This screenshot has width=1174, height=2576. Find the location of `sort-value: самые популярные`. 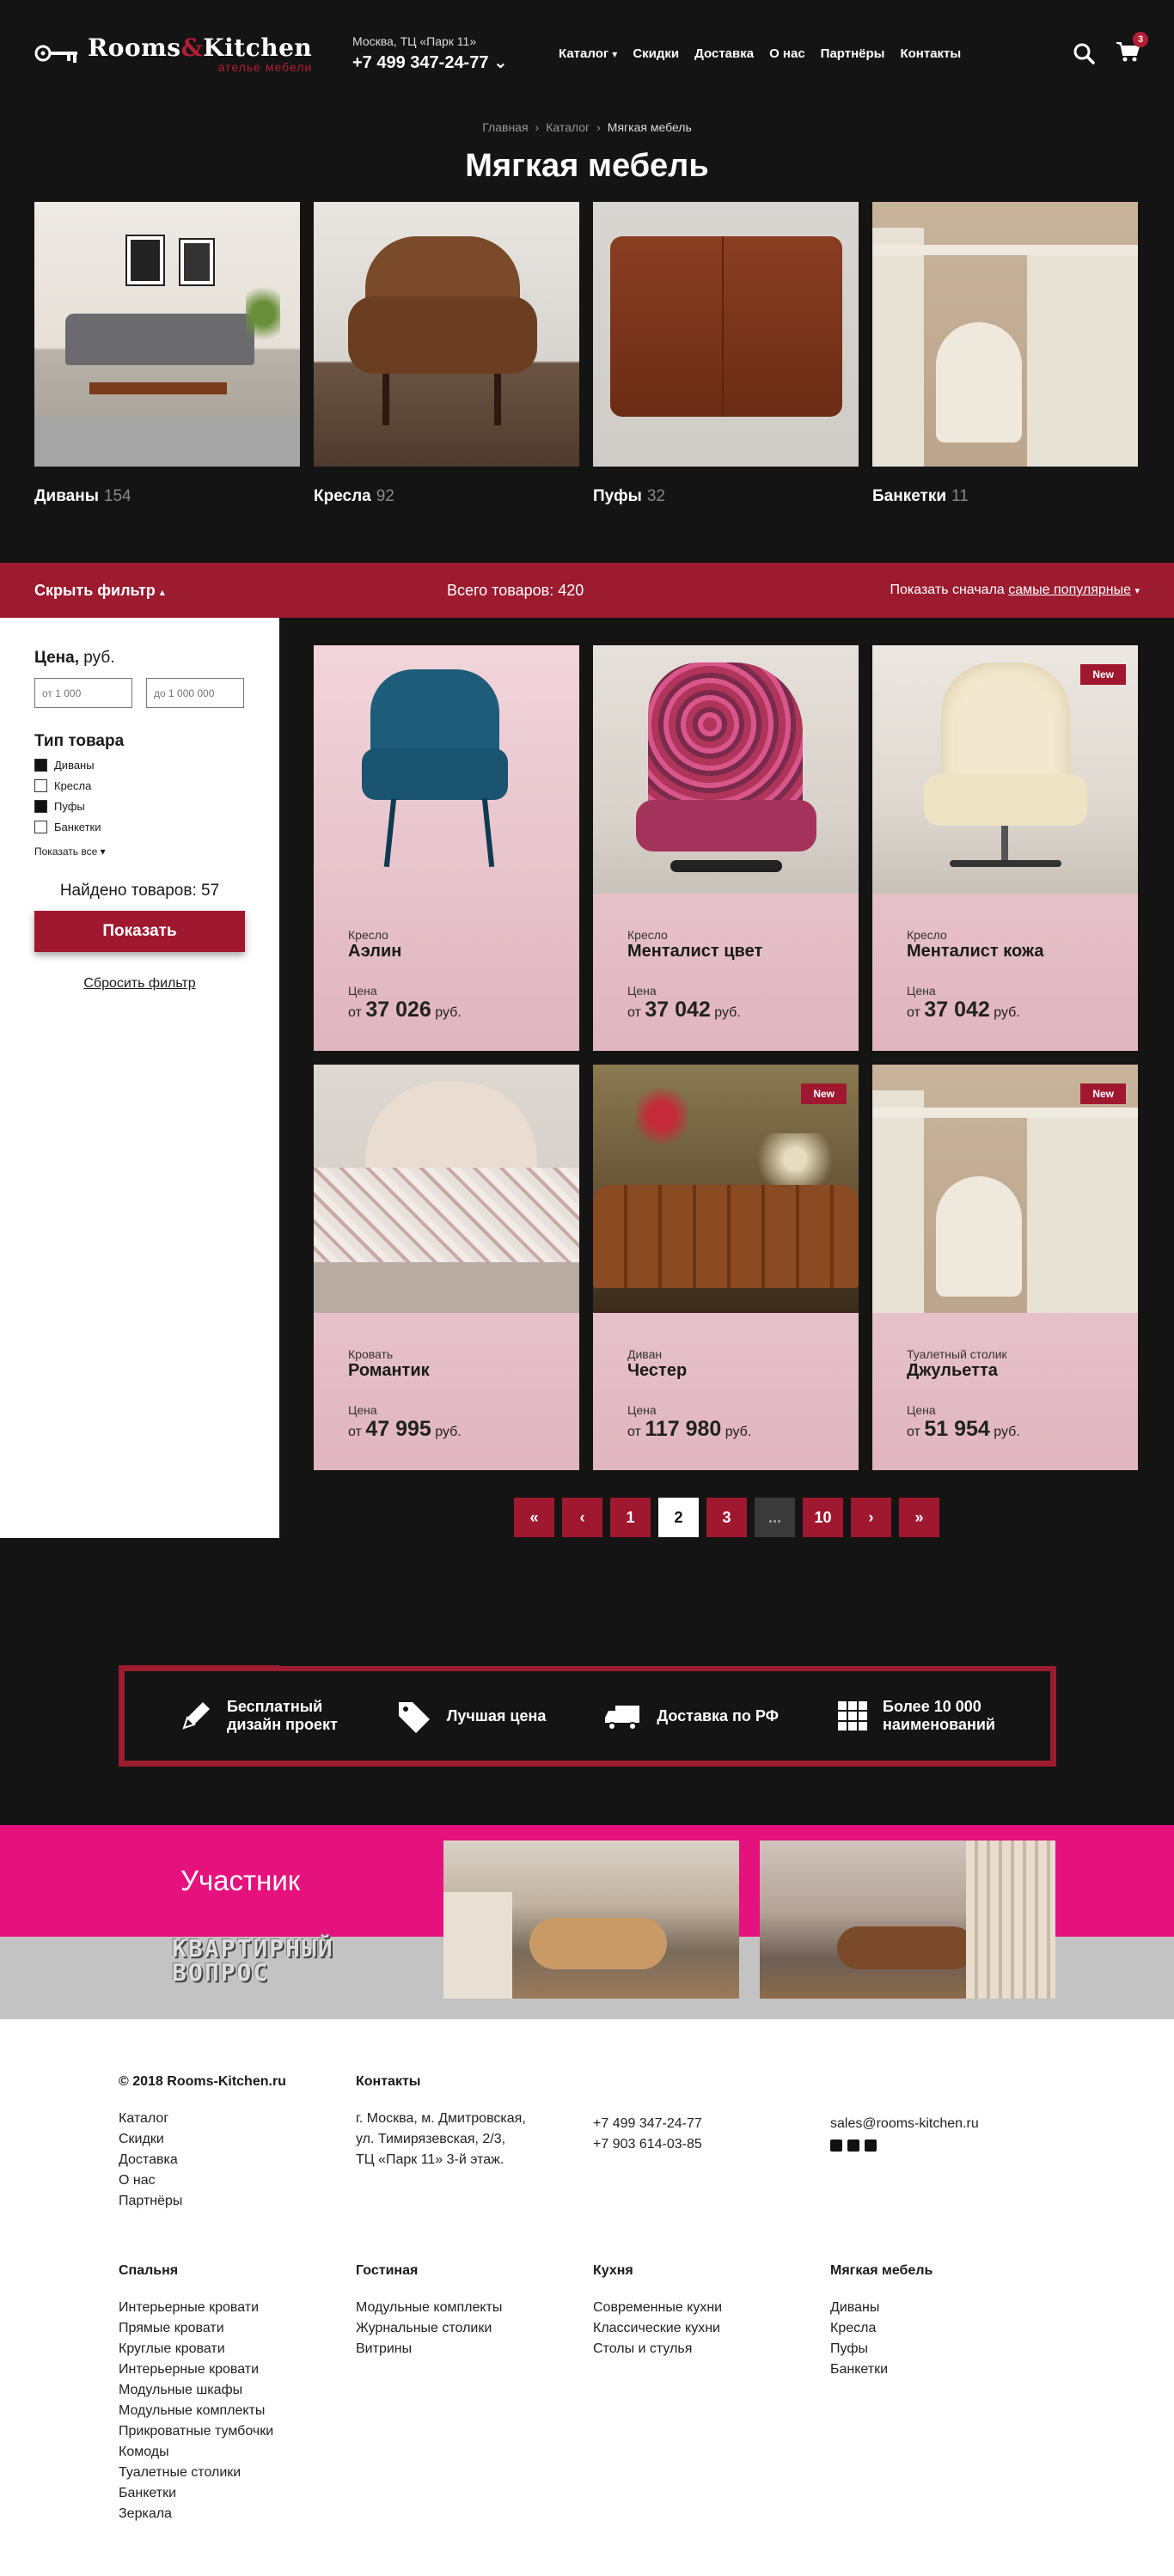

sort-value: самые популярные is located at coordinates (1069, 590).